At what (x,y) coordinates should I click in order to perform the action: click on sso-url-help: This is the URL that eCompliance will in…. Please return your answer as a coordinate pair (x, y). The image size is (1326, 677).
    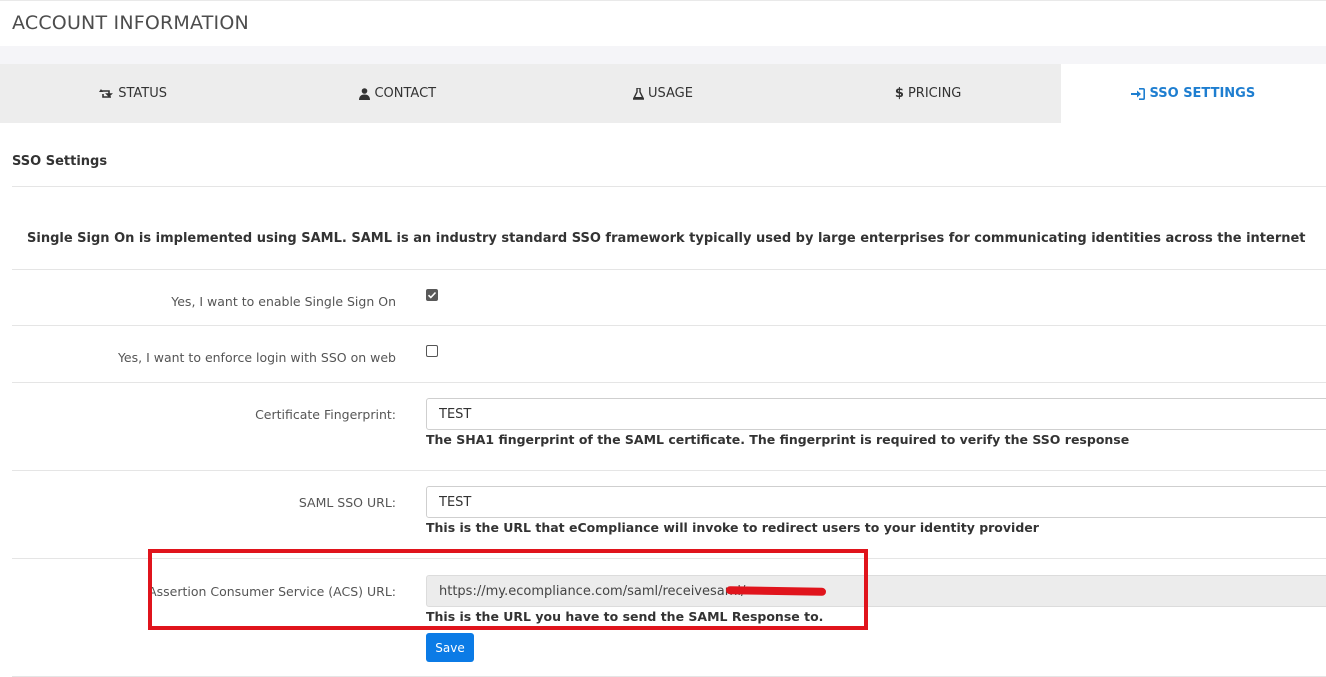
    Looking at the image, I should click on (732, 527).